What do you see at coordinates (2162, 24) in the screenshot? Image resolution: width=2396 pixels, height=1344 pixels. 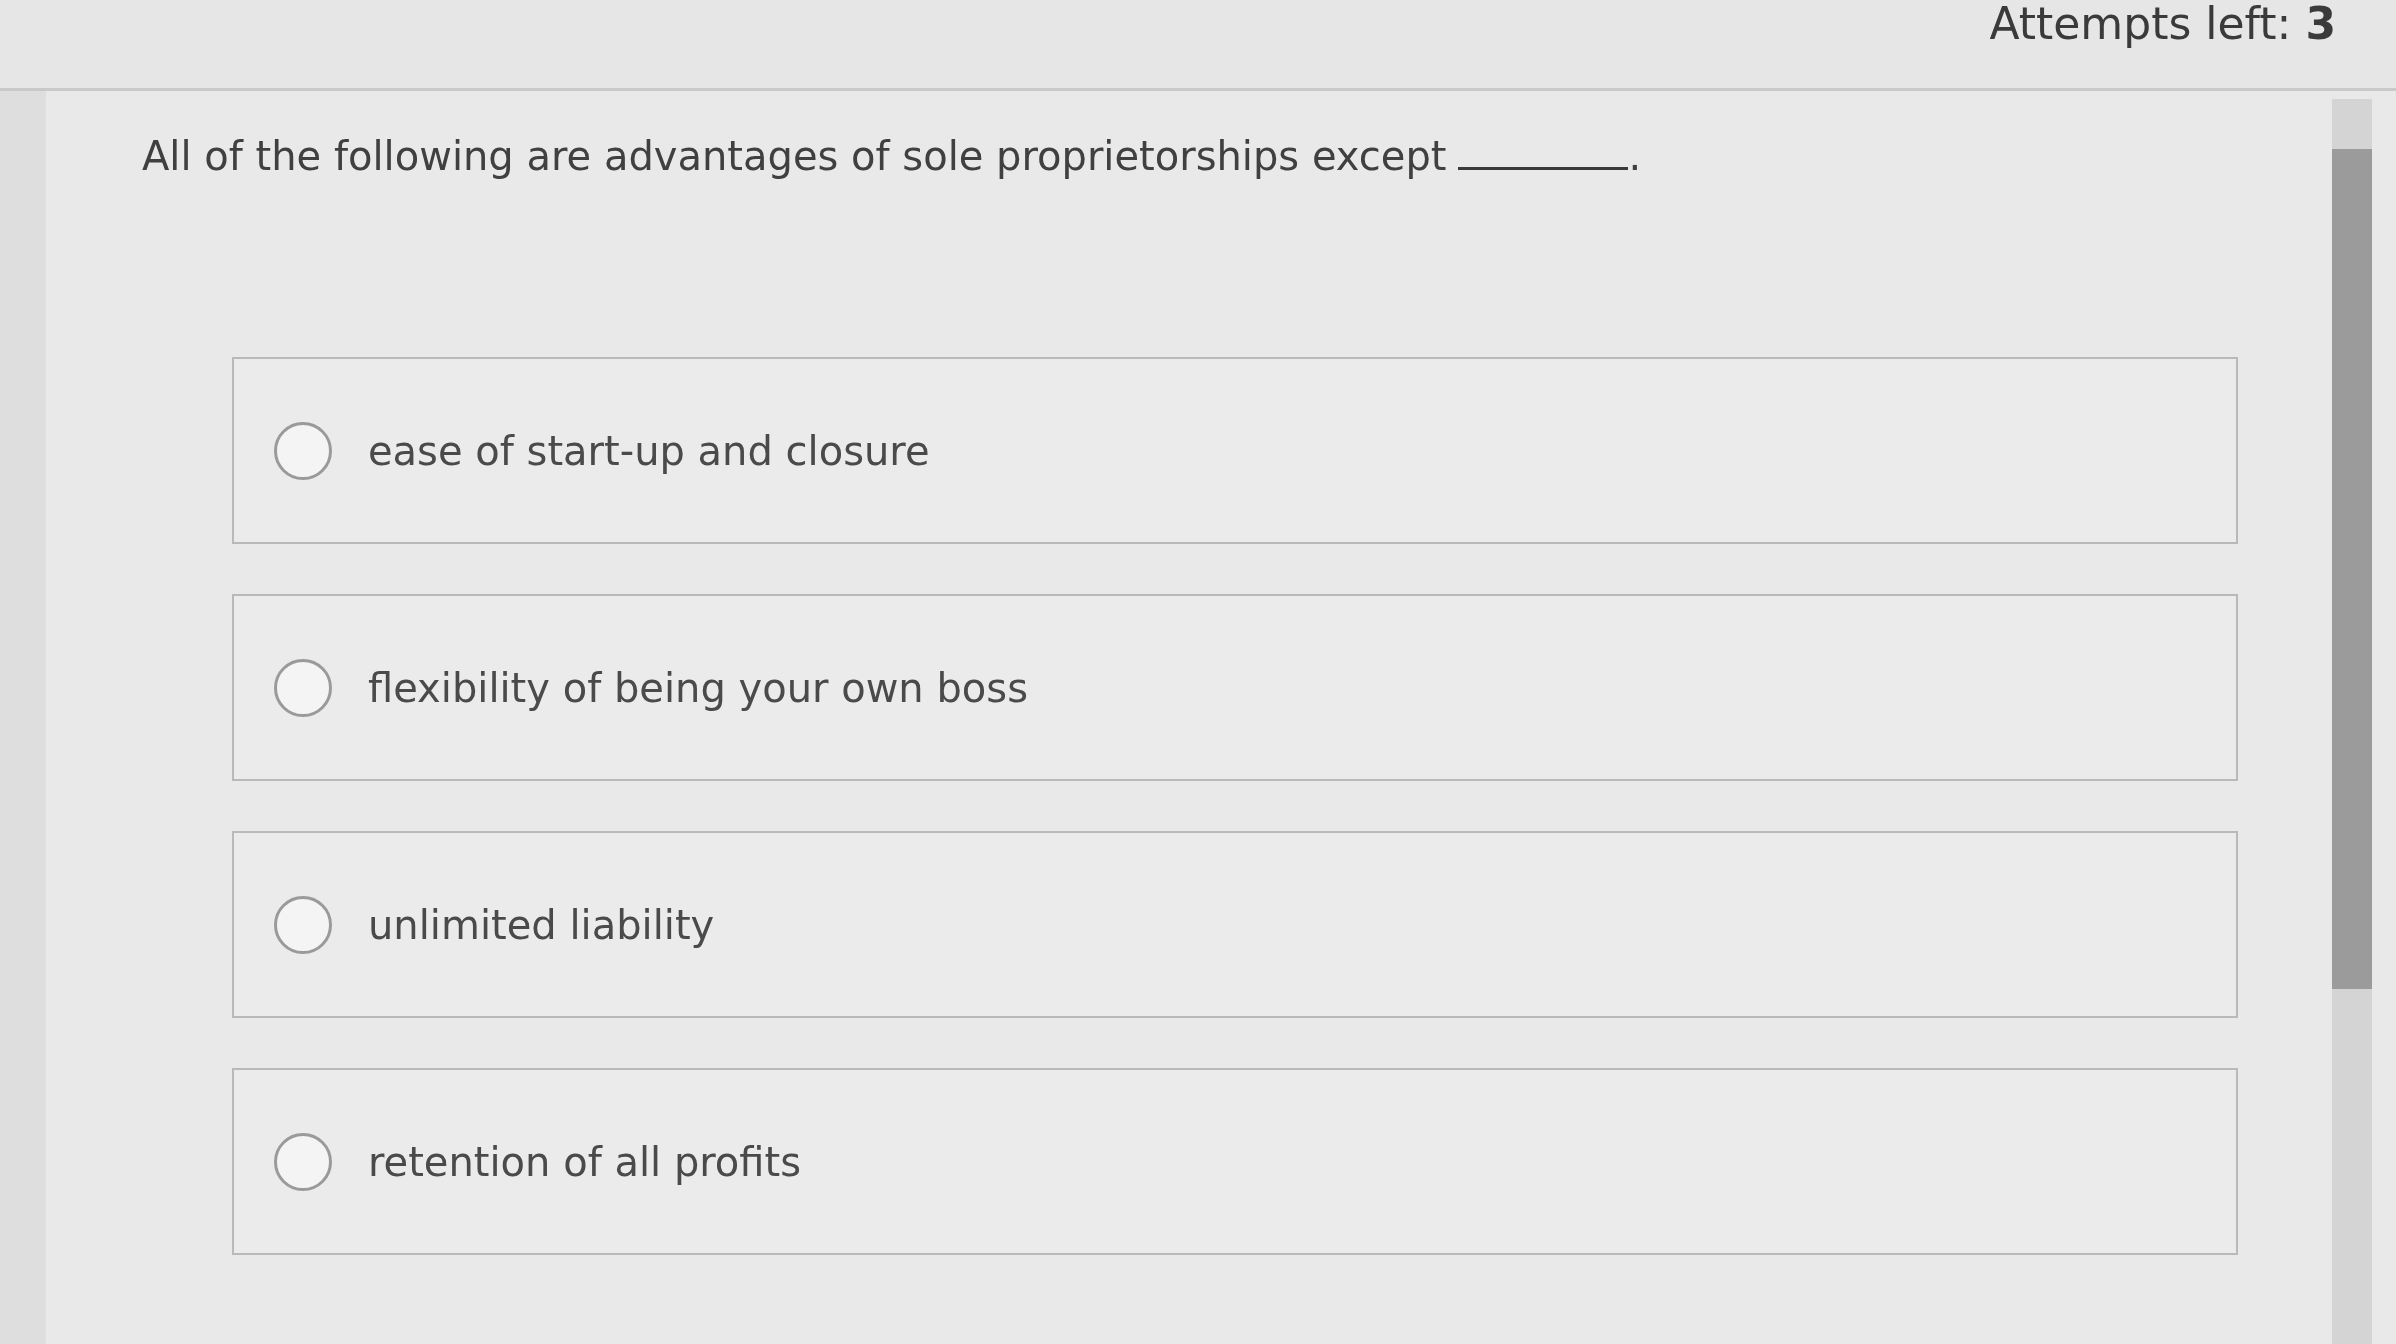 I see `attempts-left-text: Attempts left: 3` at bounding box center [2162, 24].